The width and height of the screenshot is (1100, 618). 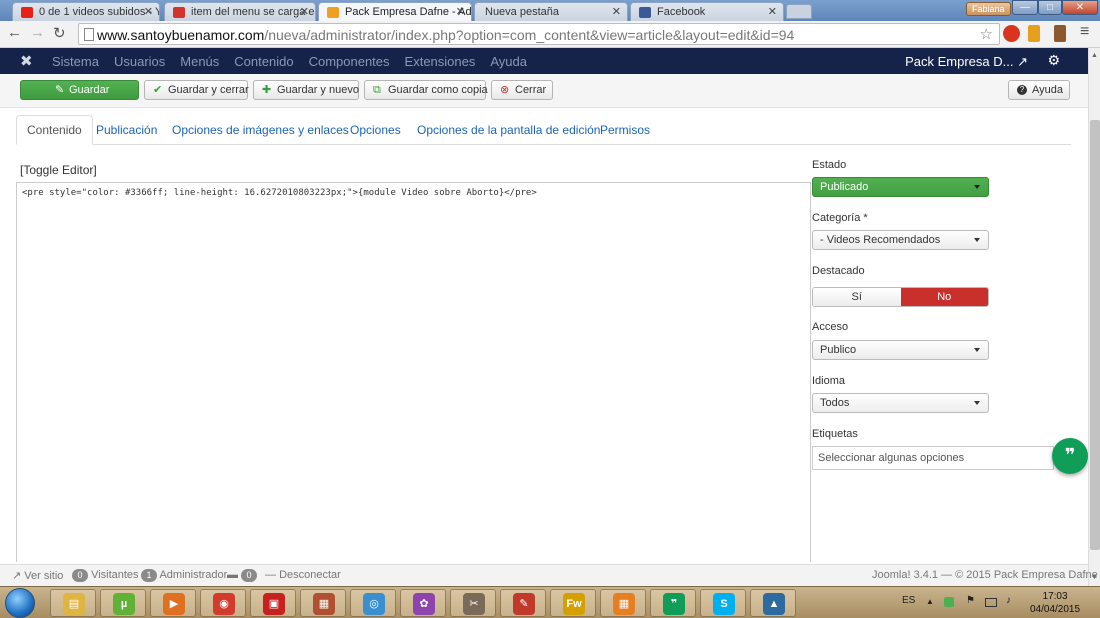 What do you see at coordinates (970, 600) in the screenshot?
I see `action-center-flag-icon: ⚑` at bounding box center [970, 600].